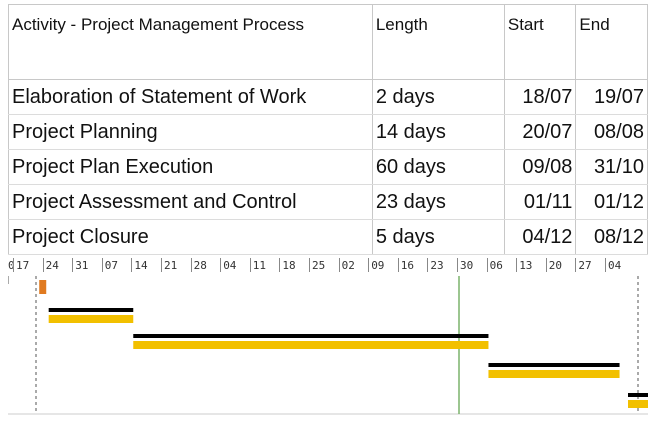  Describe the element at coordinates (378, 265) in the screenshot. I see `timescale-label: 09` at that location.